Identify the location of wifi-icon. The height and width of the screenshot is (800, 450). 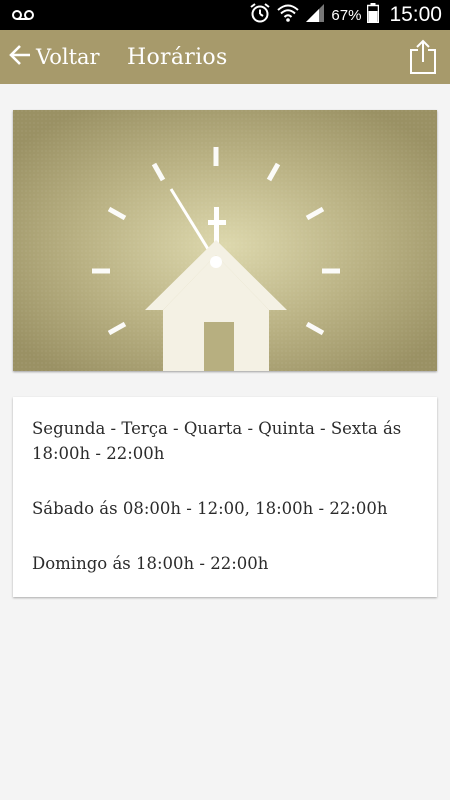
(288, 15).